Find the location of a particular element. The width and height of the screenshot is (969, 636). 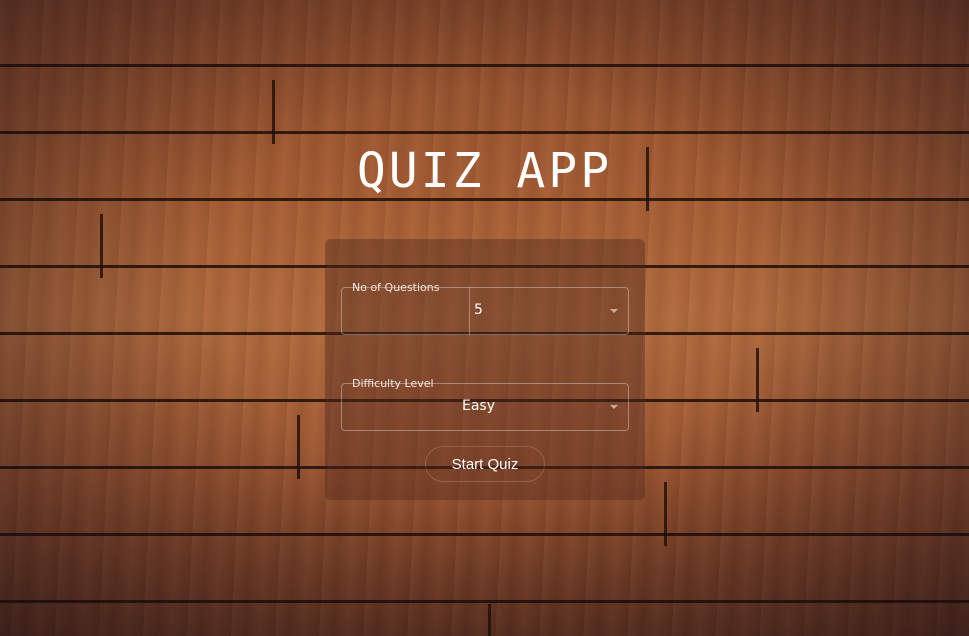

questions-label: No of Questions is located at coordinates (396, 287).